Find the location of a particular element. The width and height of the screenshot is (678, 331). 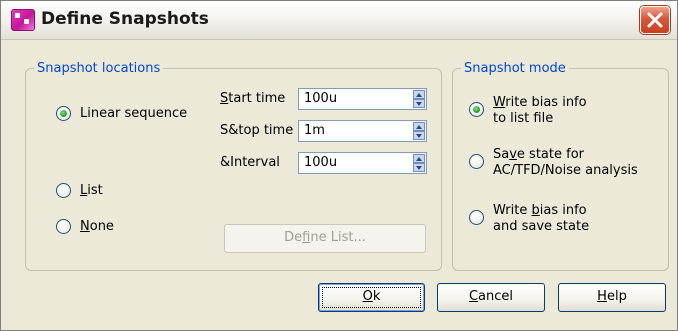

radio-write-bias-info: Write bias info to list file is located at coordinates (528, 111).